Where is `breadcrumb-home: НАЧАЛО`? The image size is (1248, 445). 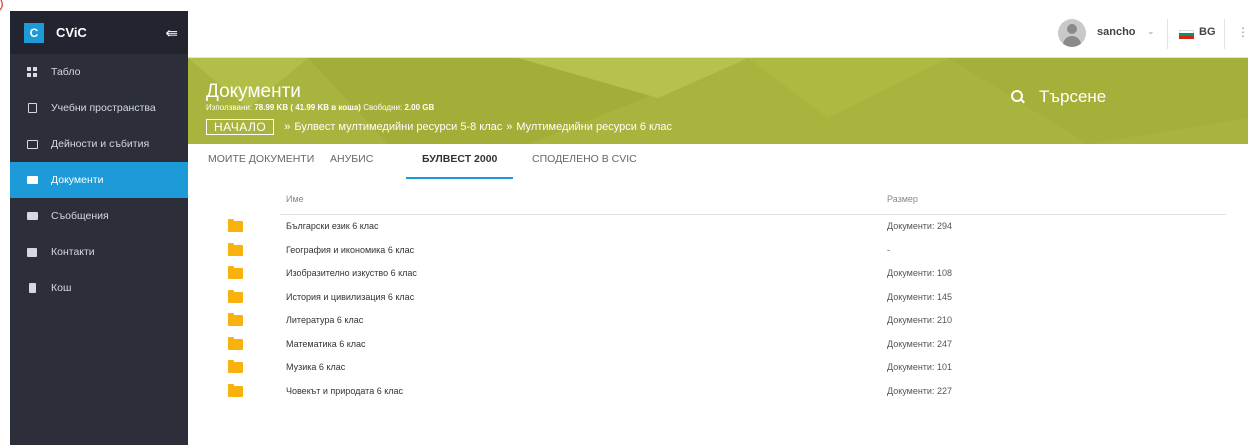 breadcrumb-home: НАЧАЛО is located at coordinates (240, 127).